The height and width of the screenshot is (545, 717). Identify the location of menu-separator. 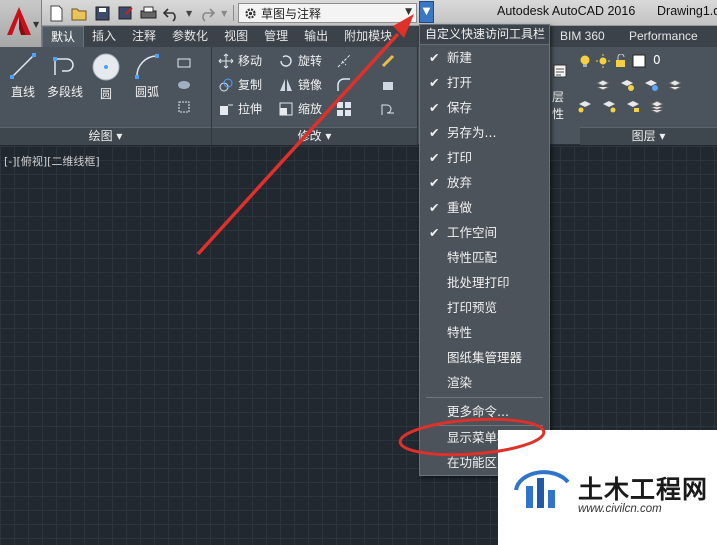
(484, 397).